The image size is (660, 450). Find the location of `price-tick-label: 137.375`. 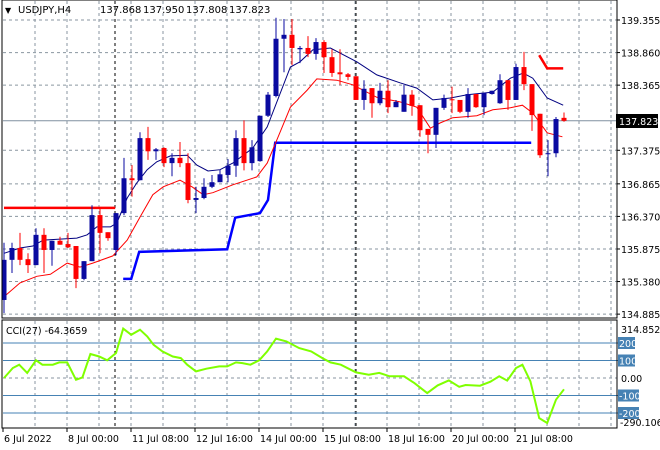

price-tick-label: 137.375 is located at coordinates (640, 151).